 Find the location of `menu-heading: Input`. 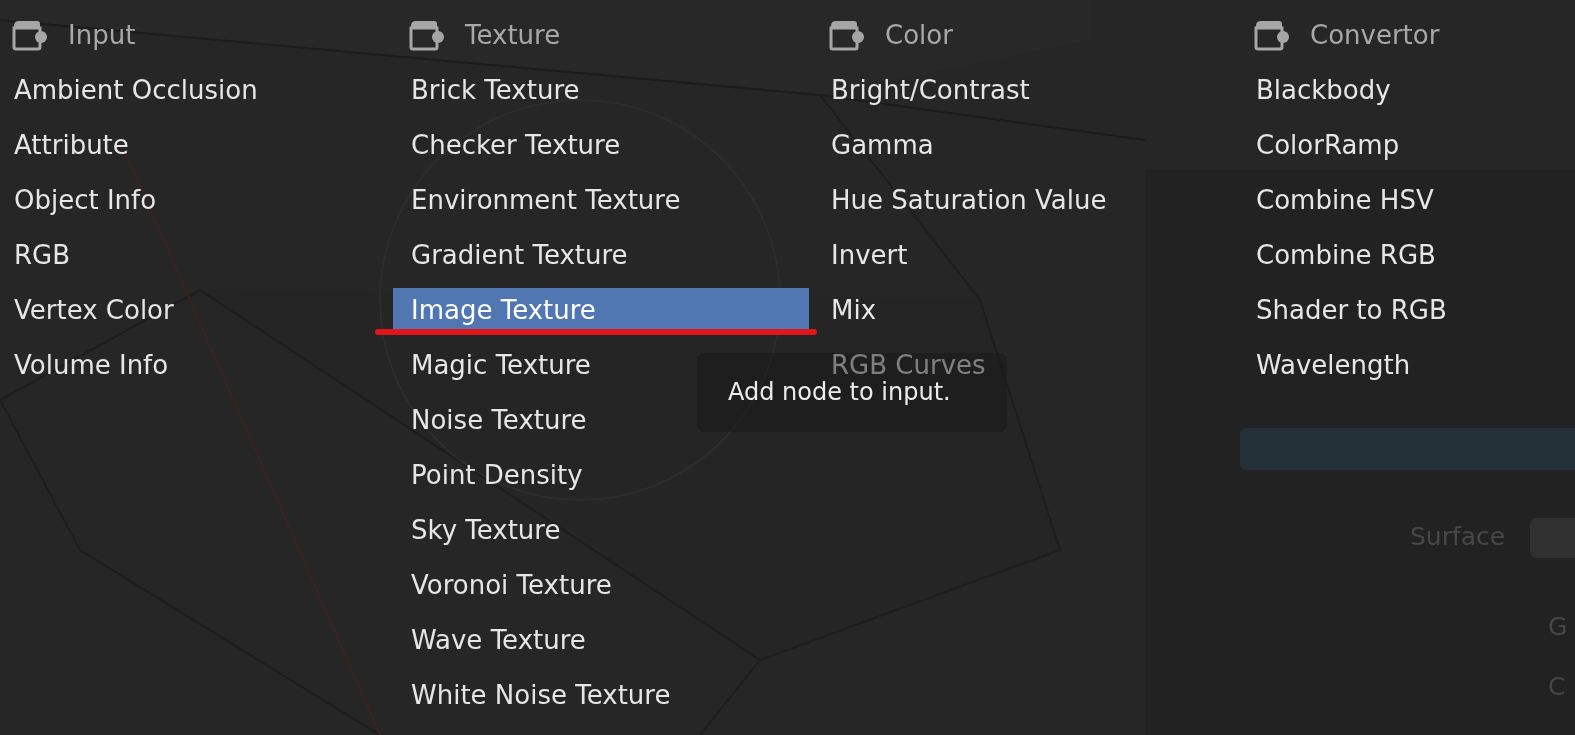

menu-heading: Input is located at coordinates (102, 35).